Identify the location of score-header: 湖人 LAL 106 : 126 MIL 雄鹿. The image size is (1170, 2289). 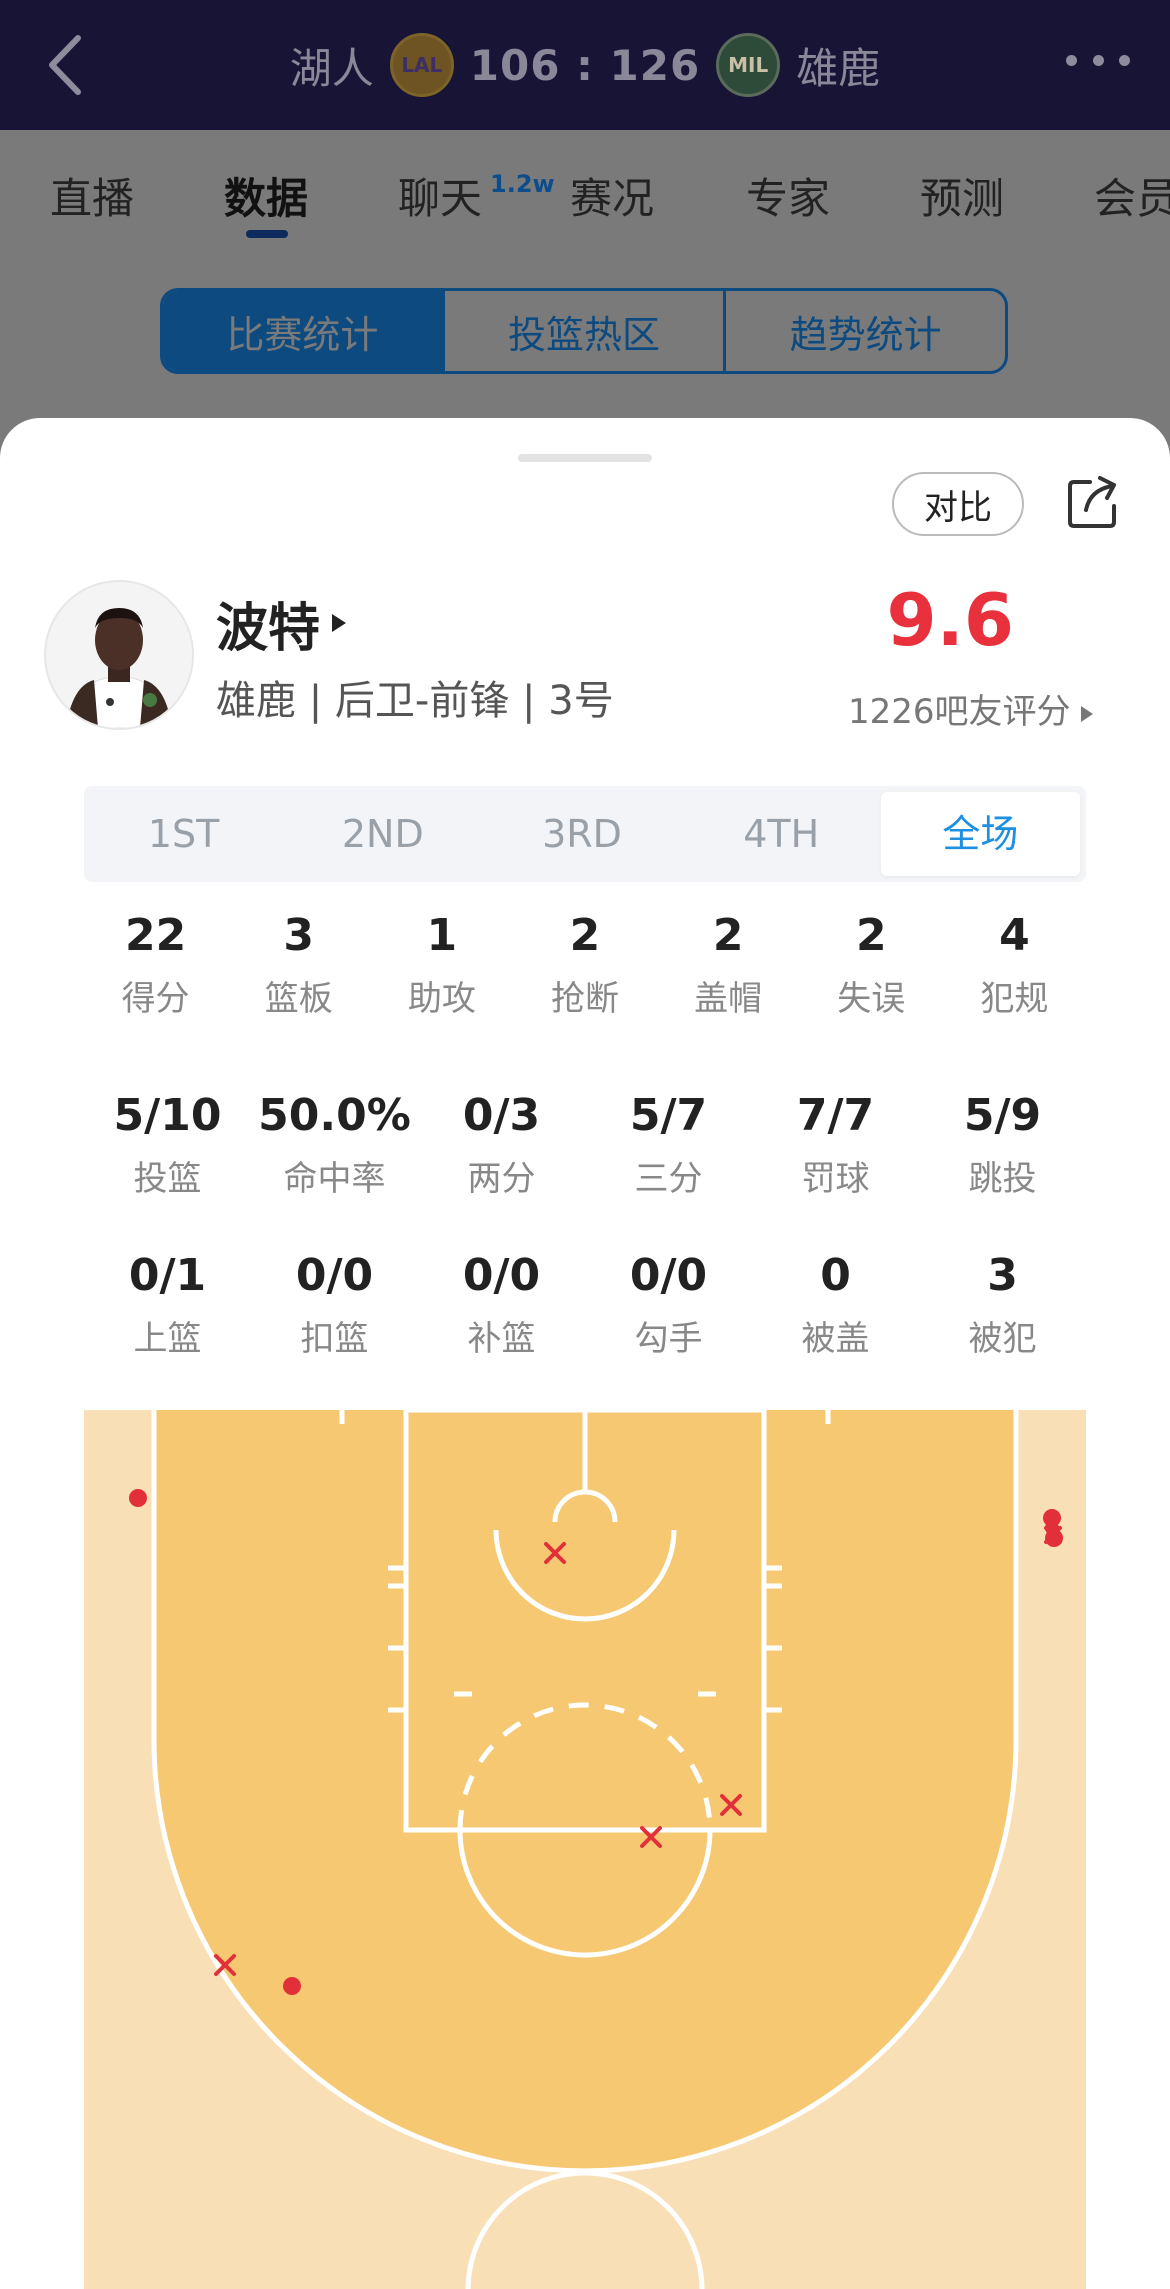
(585, 65).